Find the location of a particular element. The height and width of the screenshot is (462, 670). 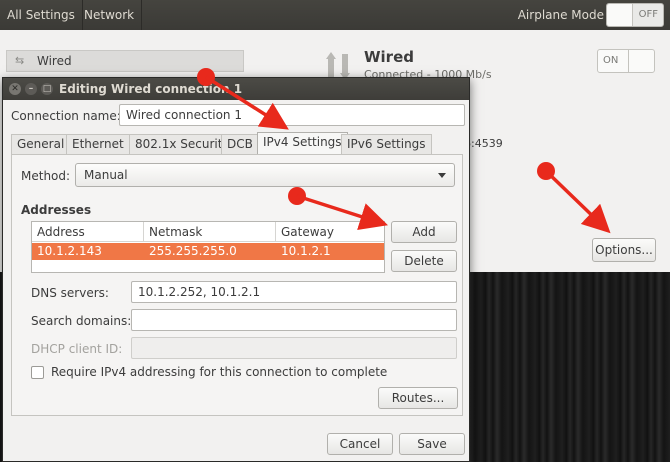

column-header-netmask: Netmask is located at coordinates (210, 232).